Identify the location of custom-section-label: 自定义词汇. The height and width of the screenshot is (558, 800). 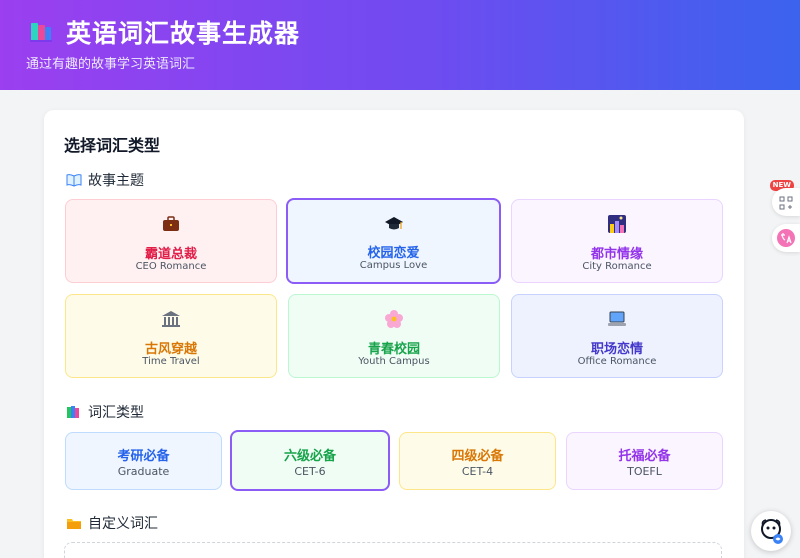
(112, 523).